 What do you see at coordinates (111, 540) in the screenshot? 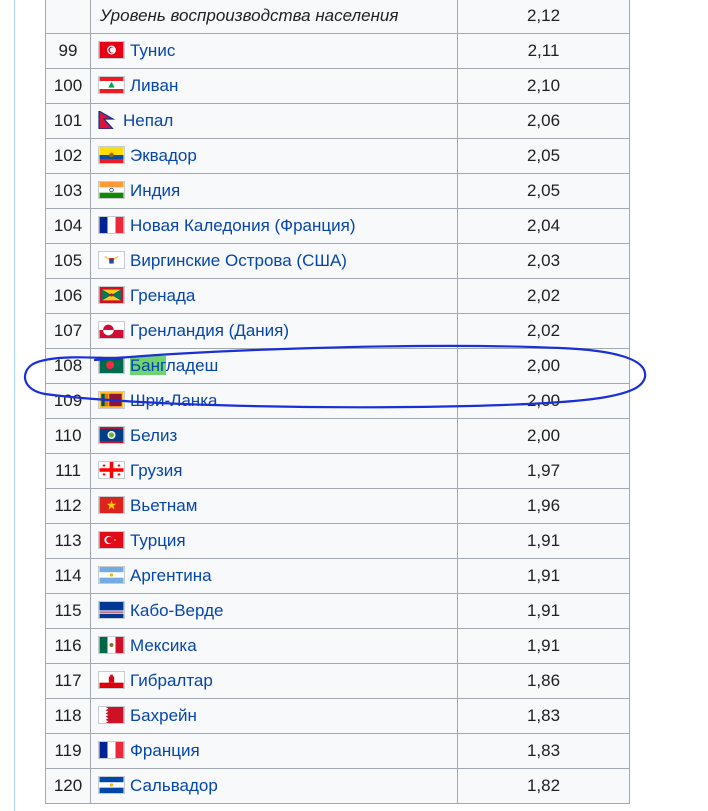
I see `turkey-flag-icon` at bounding box center [111, 540].